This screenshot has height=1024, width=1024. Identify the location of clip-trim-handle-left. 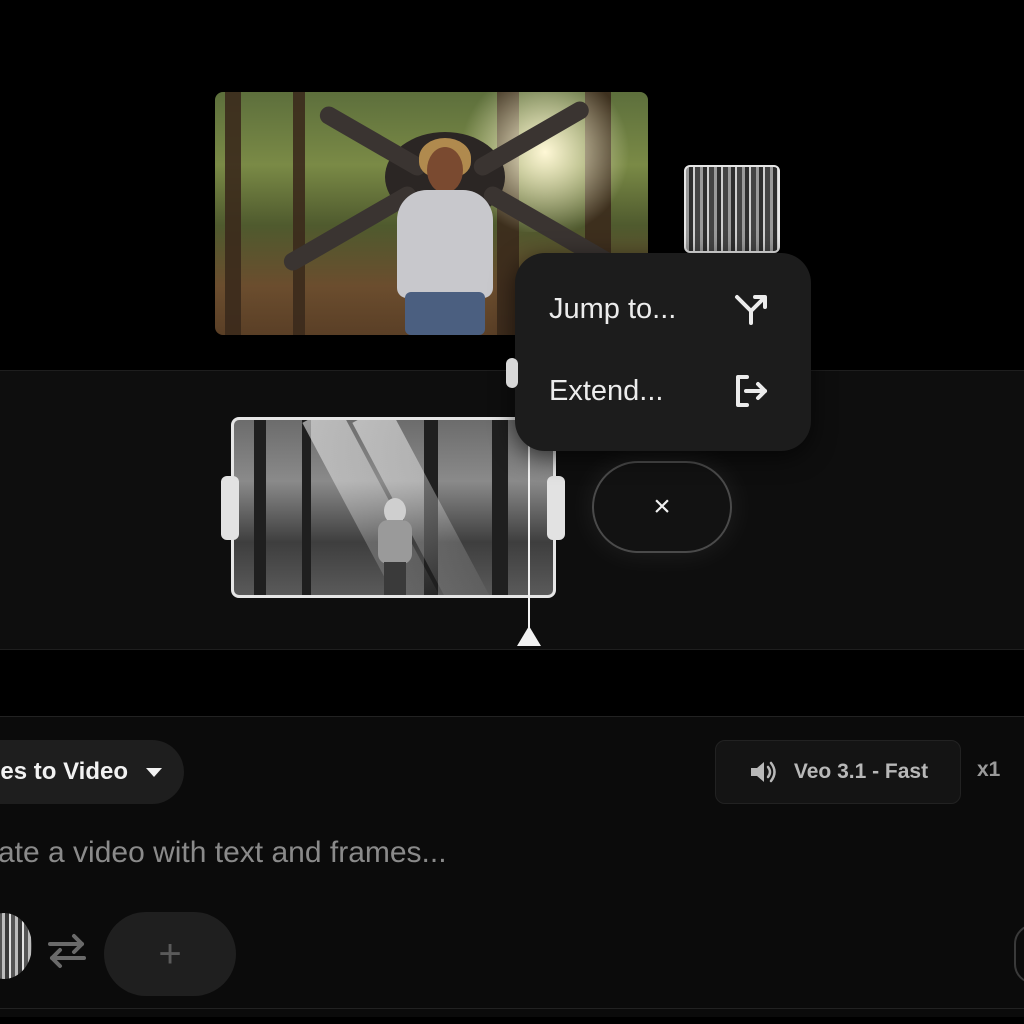
(230, 508).